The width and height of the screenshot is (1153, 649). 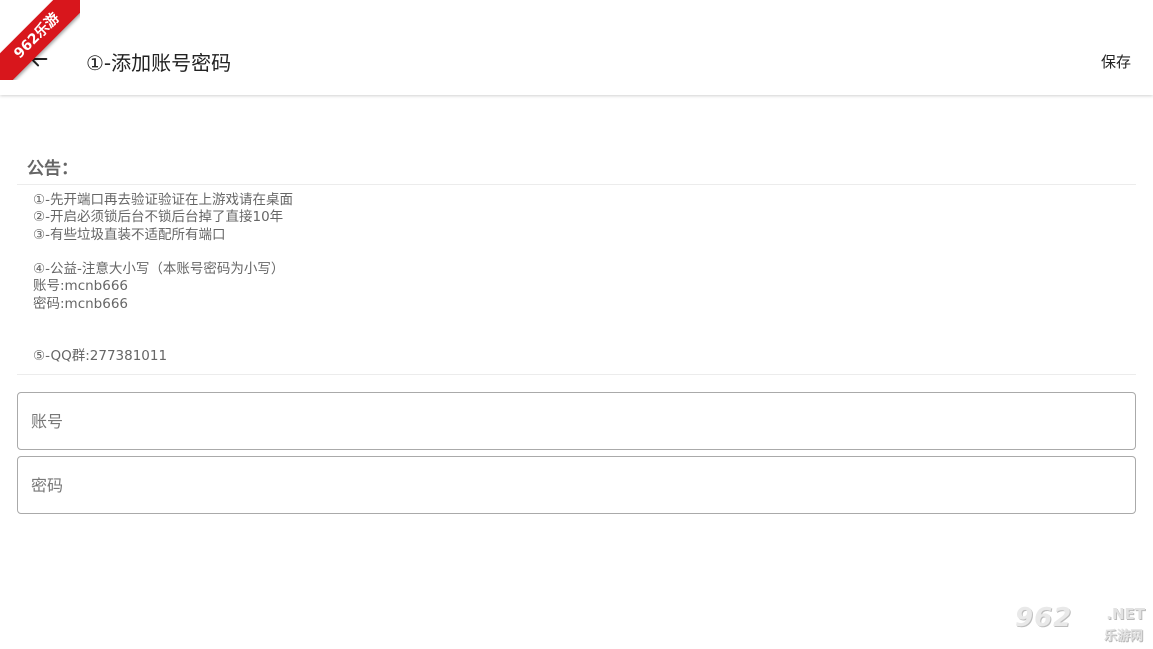 What do you see at coordinates (163, 200) in the screenshot?
I see `notice-line: ①-先开端口再去验证验证在上游戏请在桌面` at bounding box center [163, 200].